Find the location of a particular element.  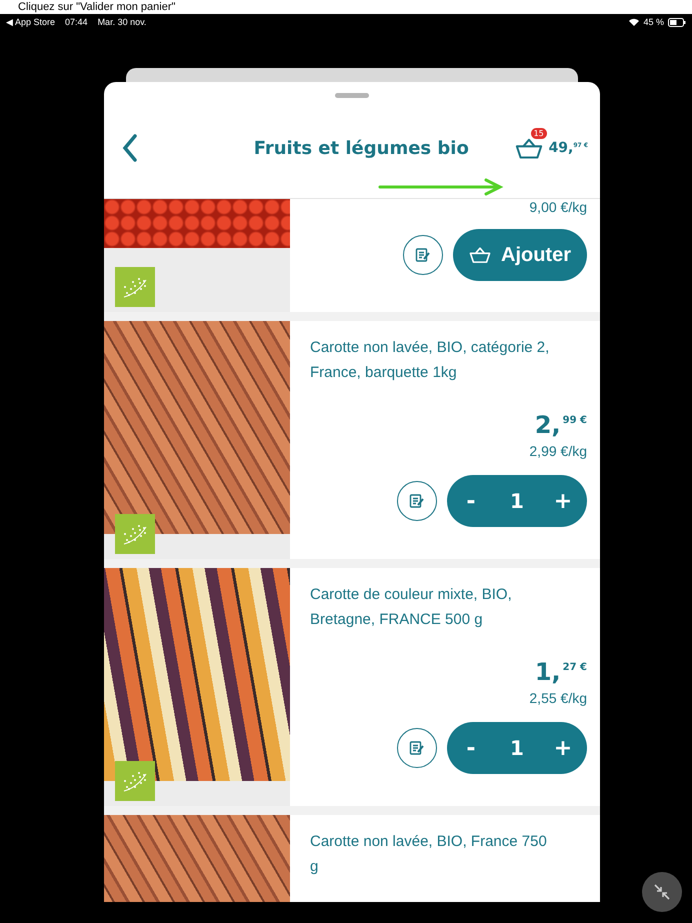

unit-price: 2,99 €/kg is located at coordinates (558, 451).